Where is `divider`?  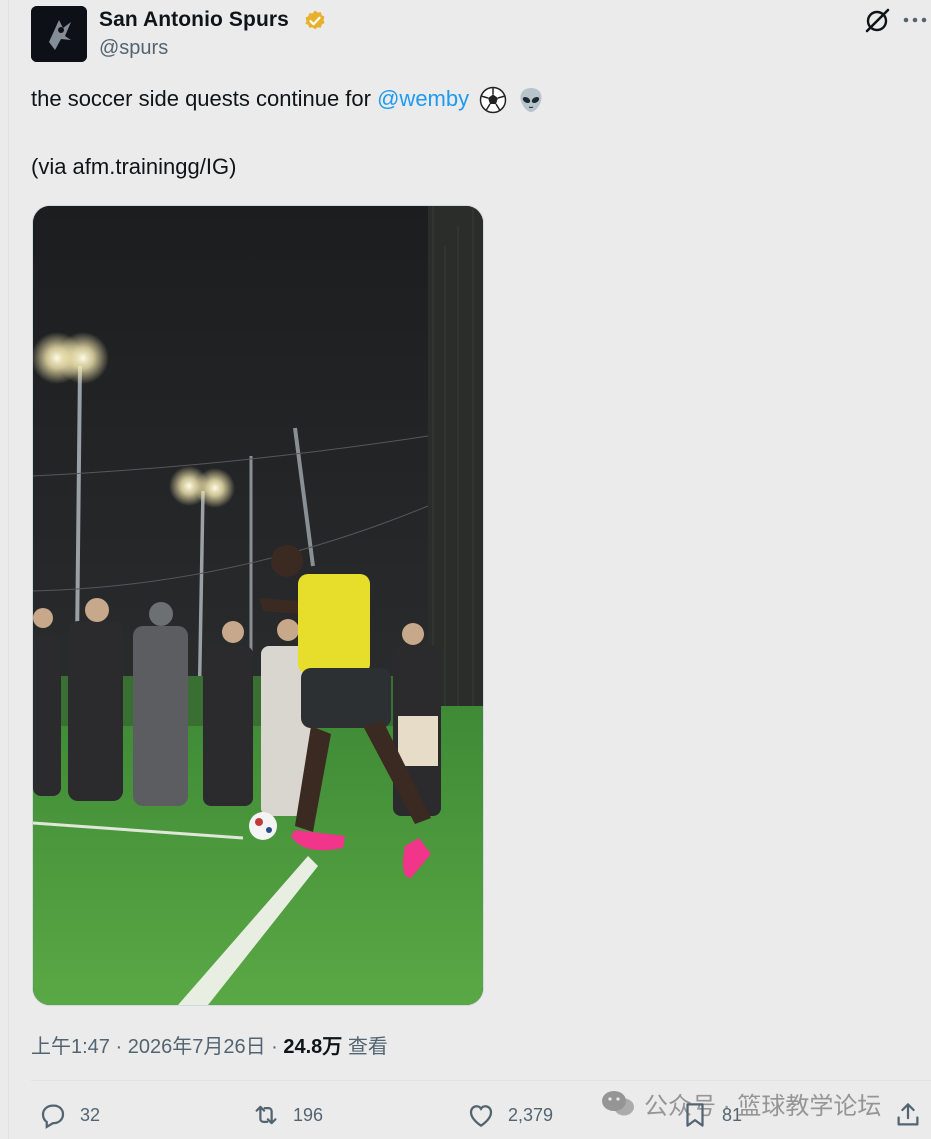 divider is located at coordinates (481, 1080).